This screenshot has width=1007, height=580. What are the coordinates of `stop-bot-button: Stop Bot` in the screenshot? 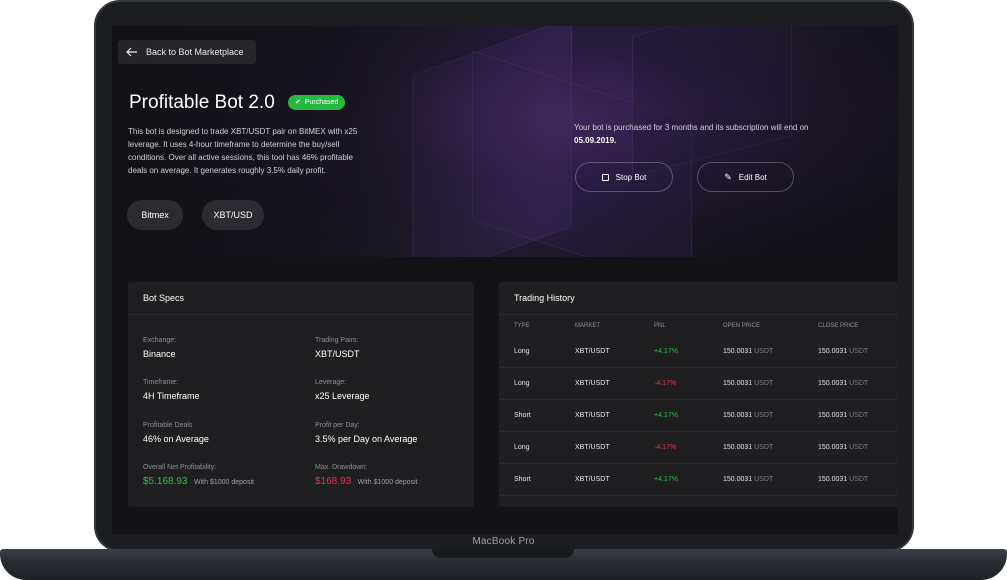 It's located at (624, 177).